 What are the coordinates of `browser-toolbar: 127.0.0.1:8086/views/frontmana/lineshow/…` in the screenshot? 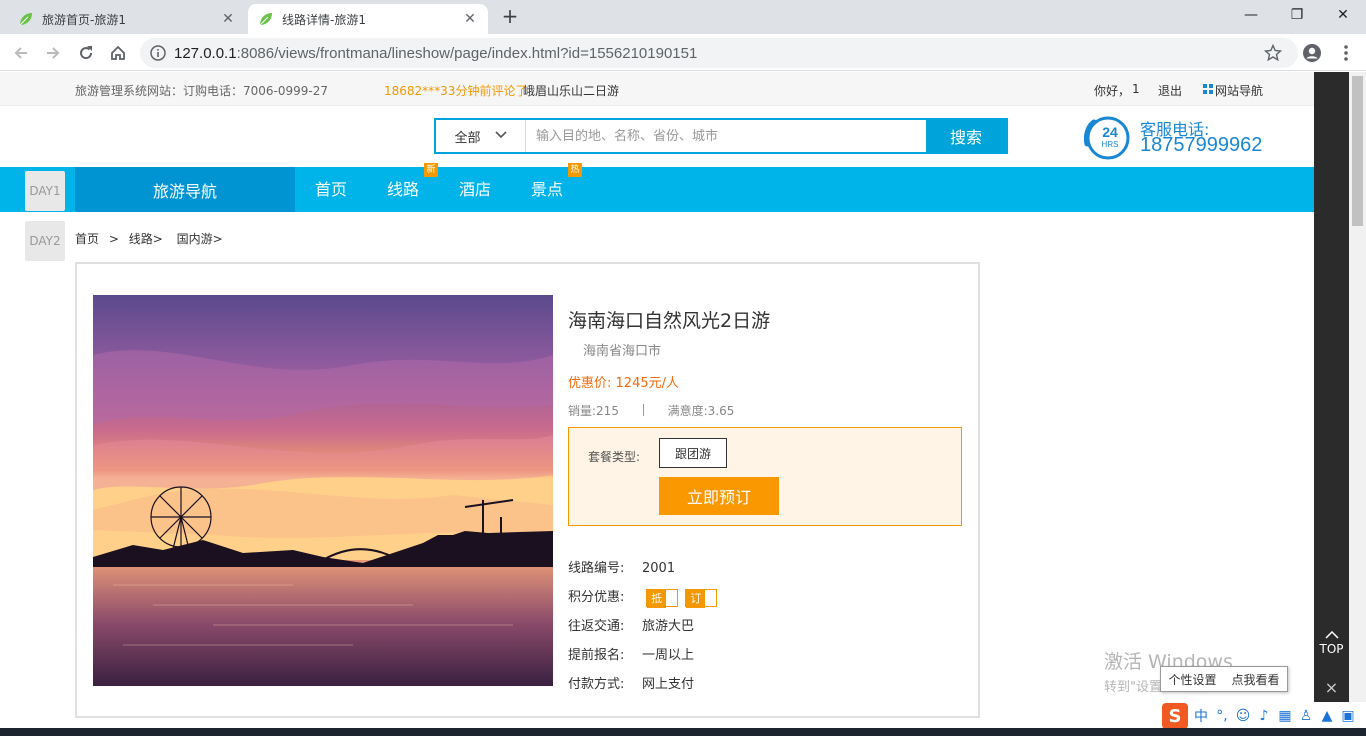 It's located at (683, 52).